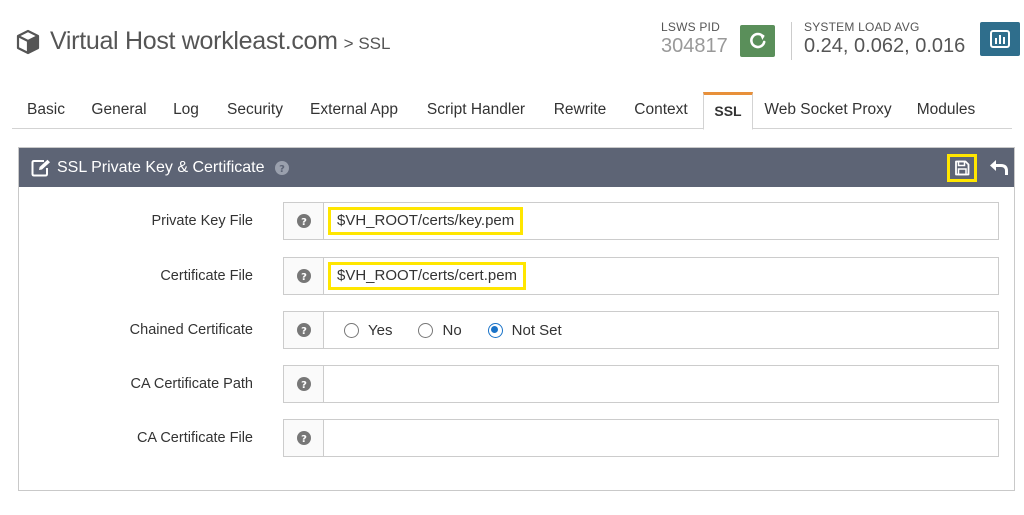 The width and height of the screenshot is (1024, 515). I want to click on row-ca-certificate-path: CA Certificate Path ?, so click(516, 384).